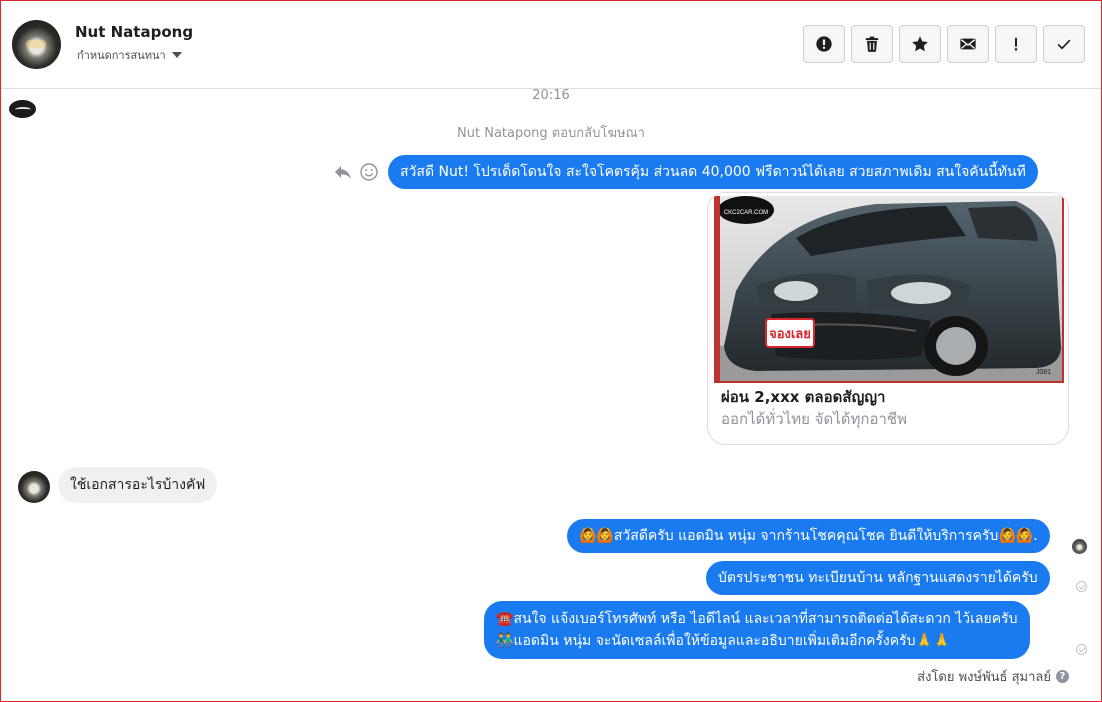  Describe the element at coordinates (134, 32) in the screenshot. I see `contact-name: Nut Natapong` at that location.